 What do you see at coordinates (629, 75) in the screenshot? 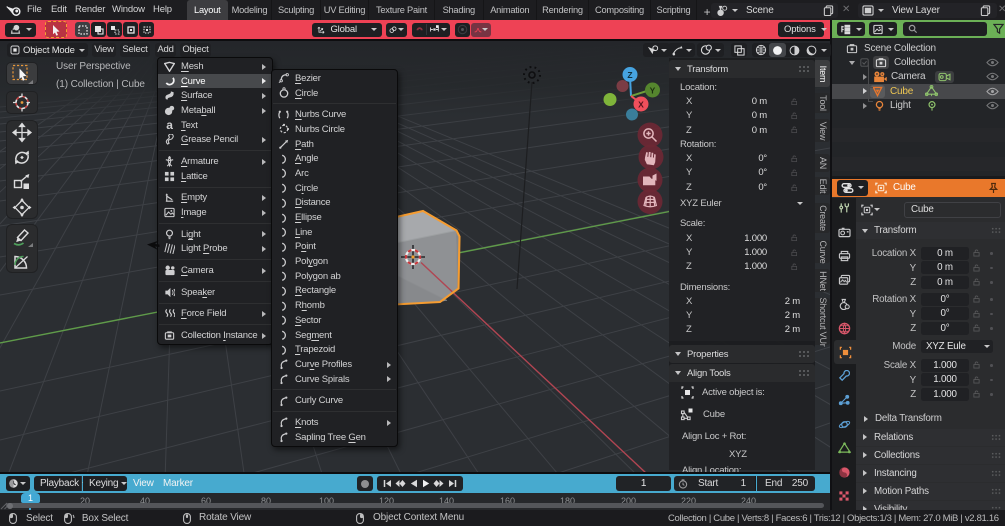
I see `svg-text: Z` at bounding box center [629, 75].